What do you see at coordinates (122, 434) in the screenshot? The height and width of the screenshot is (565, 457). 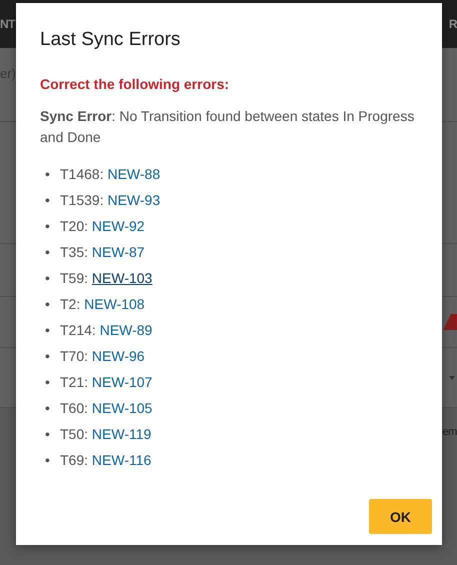 I see `issue-link: NEW-119` at bounding box center [122, 434].